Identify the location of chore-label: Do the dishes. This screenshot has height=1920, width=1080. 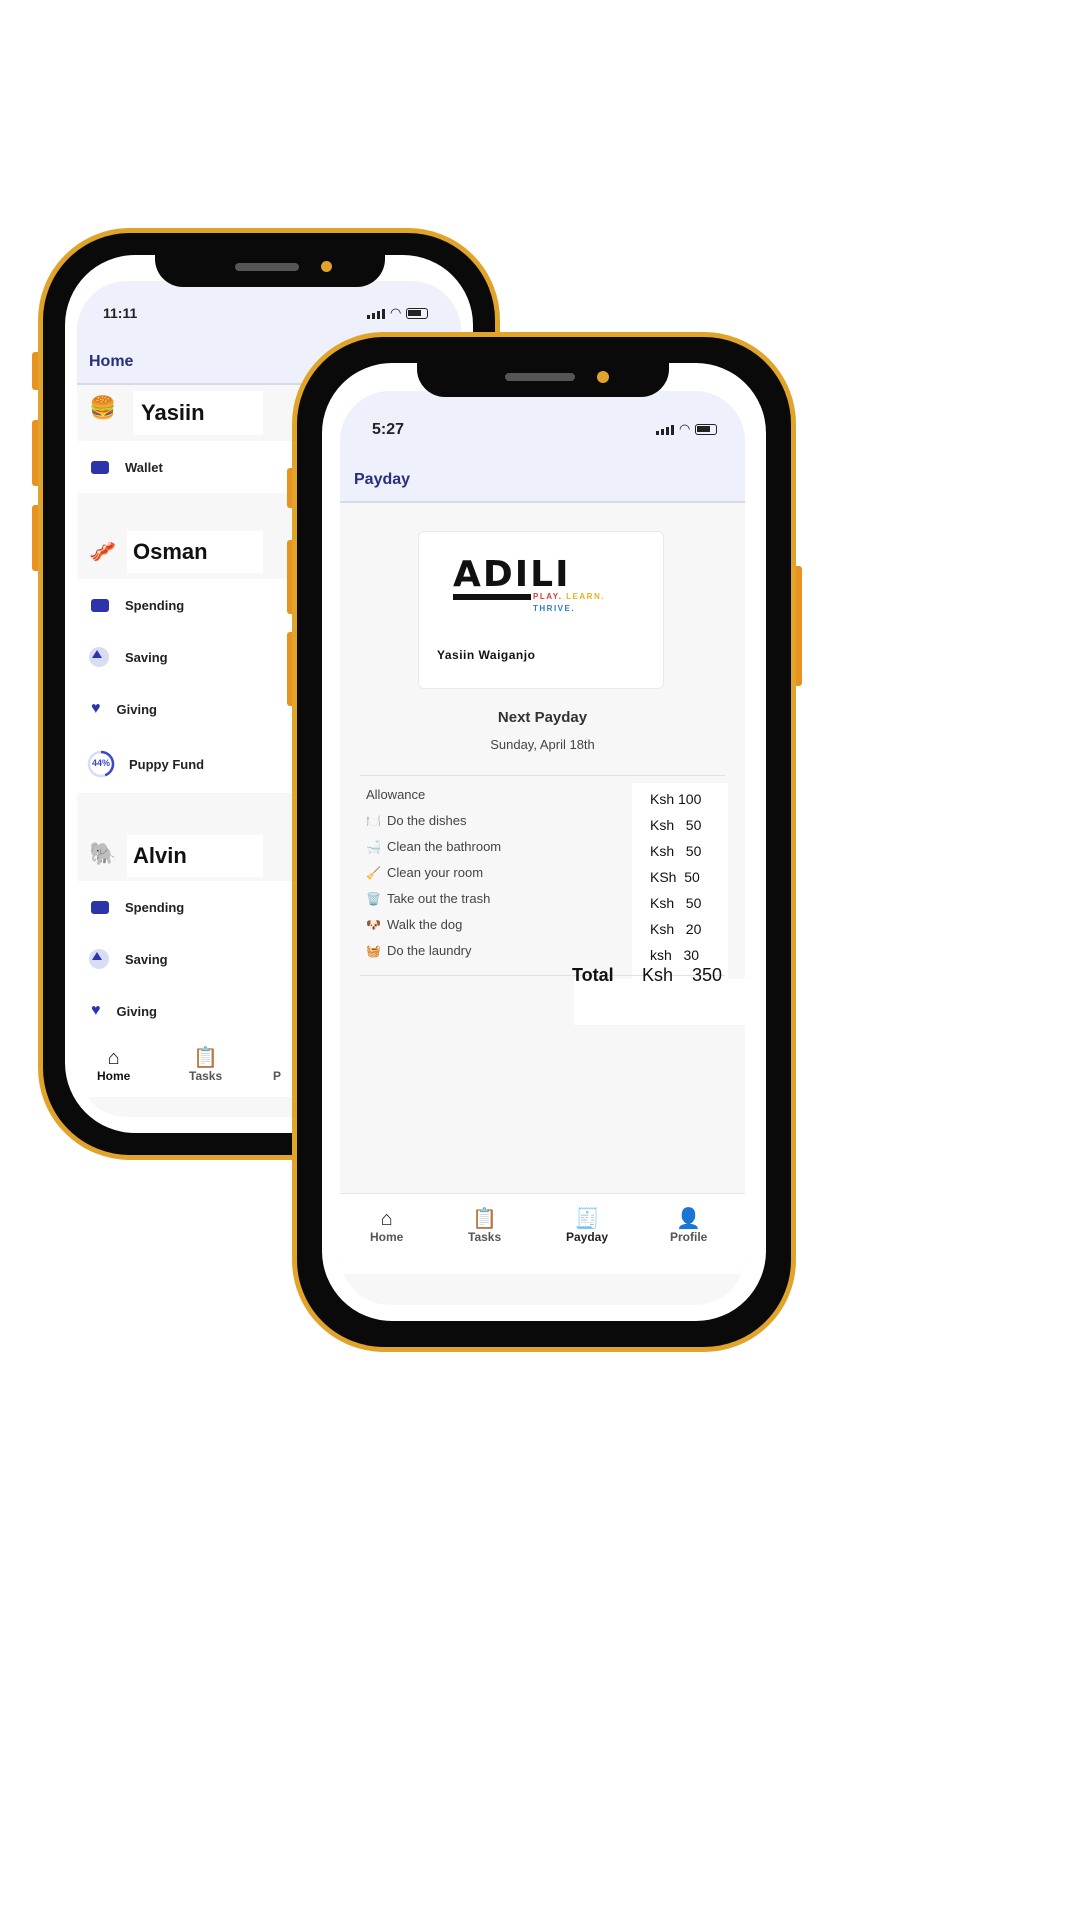
(426, 820).